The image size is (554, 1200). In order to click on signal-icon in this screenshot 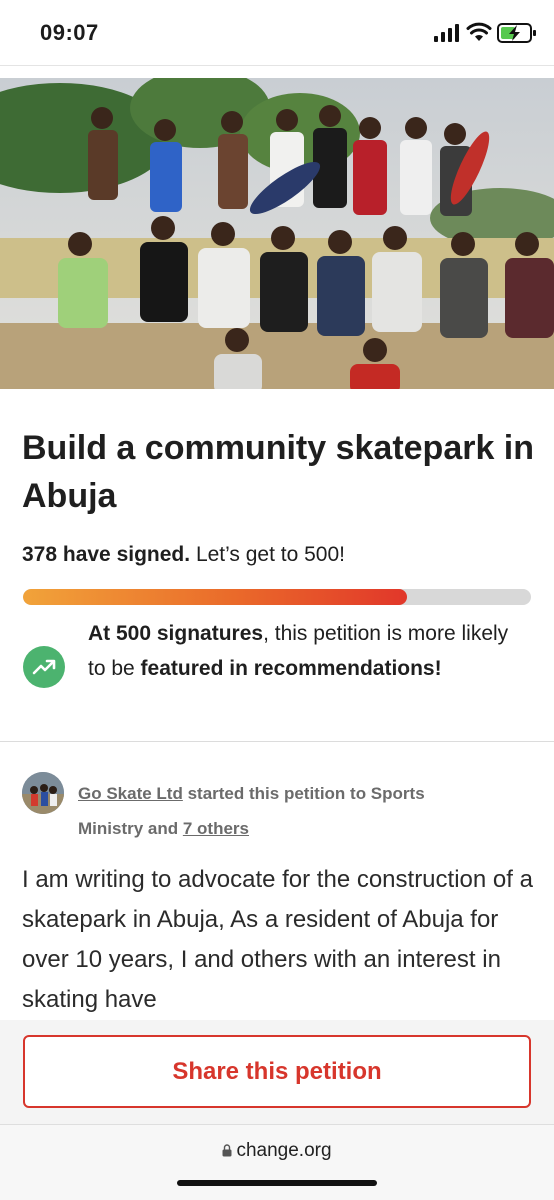, I will do `click(446, 33)`.